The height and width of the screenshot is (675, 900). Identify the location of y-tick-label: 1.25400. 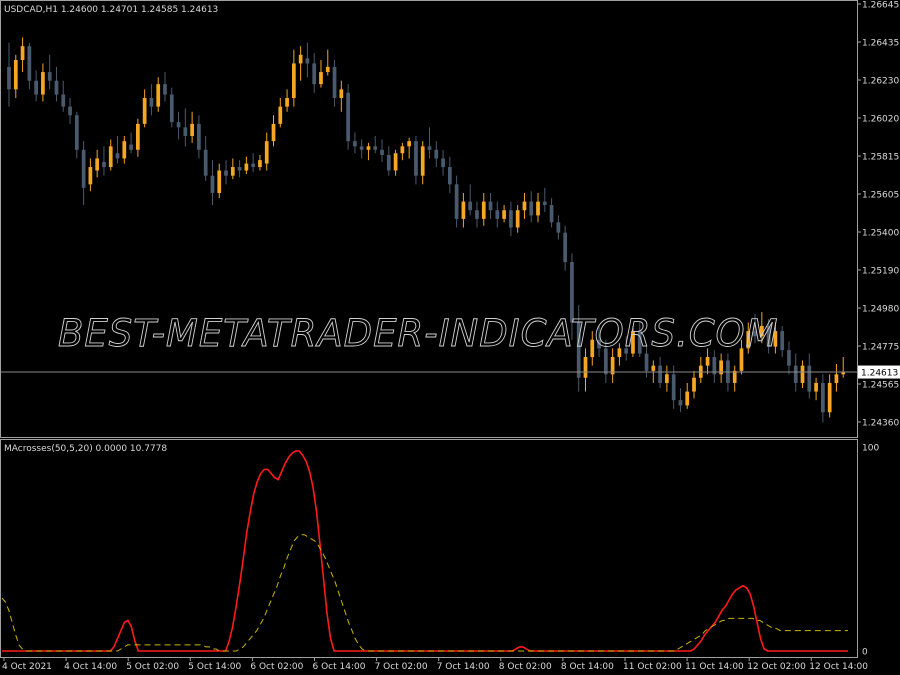
(880, 234).